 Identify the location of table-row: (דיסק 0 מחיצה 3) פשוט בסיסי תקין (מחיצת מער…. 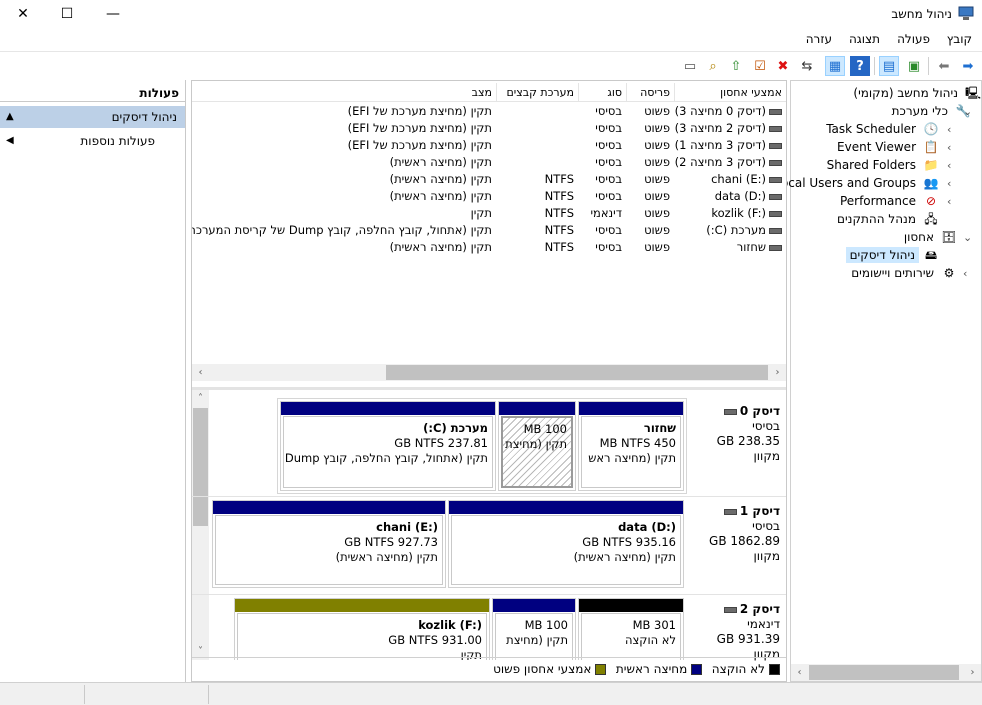
(489, 111).